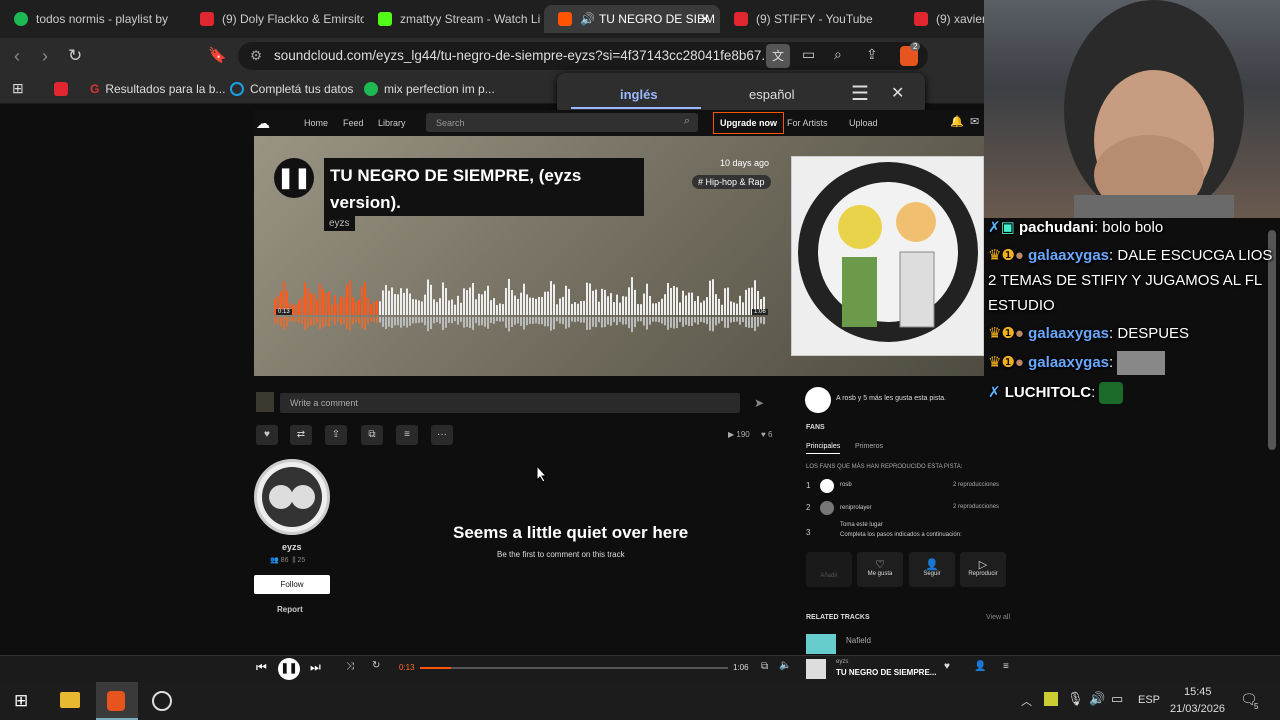  Describe the element at coordinates (291, 89) in the screenshot. I see `bookmark-completa: Completá tus datos` at that location.